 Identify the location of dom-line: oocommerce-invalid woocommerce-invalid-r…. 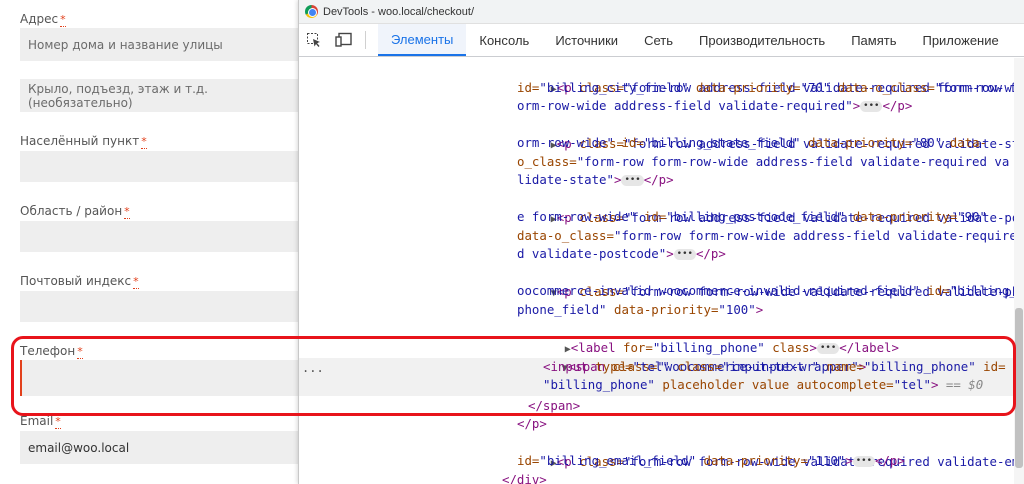
(766, 290).